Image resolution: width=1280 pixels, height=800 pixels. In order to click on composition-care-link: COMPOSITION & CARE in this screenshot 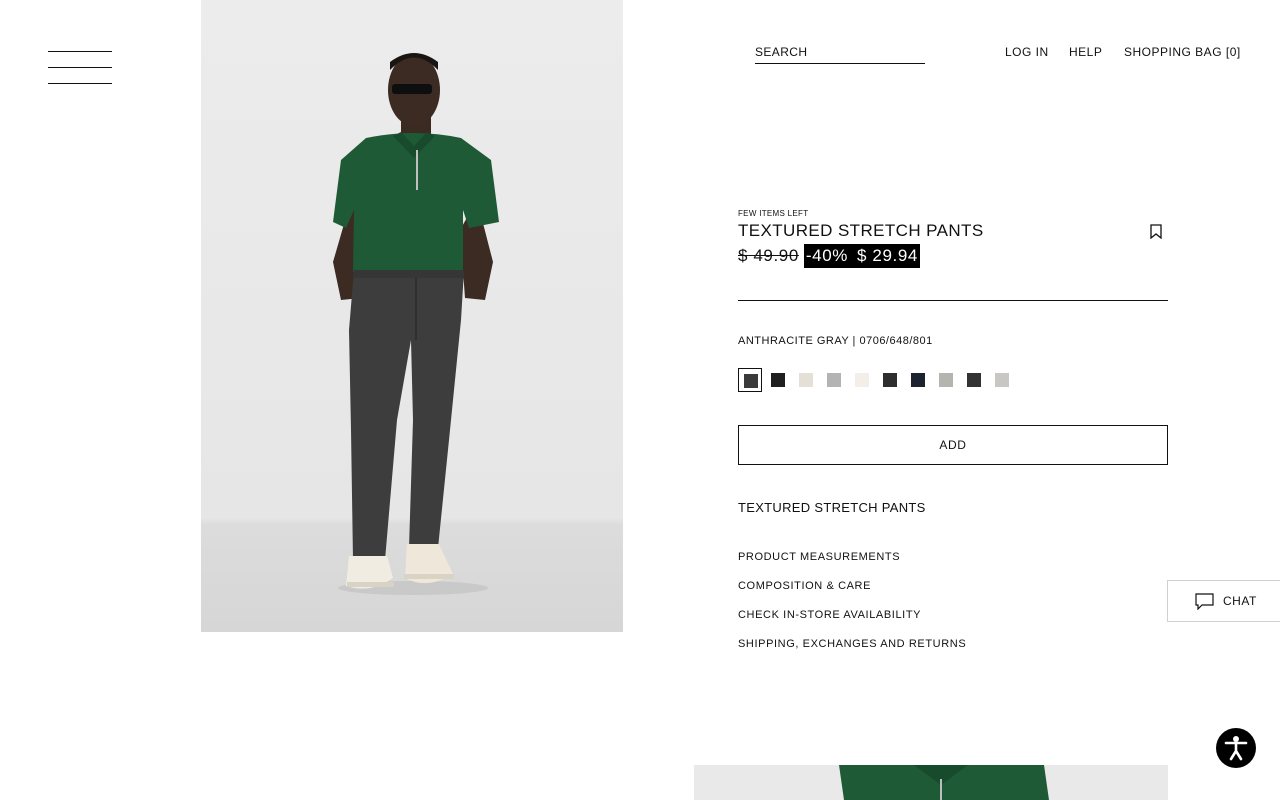, I will do `click(804, 586)`.